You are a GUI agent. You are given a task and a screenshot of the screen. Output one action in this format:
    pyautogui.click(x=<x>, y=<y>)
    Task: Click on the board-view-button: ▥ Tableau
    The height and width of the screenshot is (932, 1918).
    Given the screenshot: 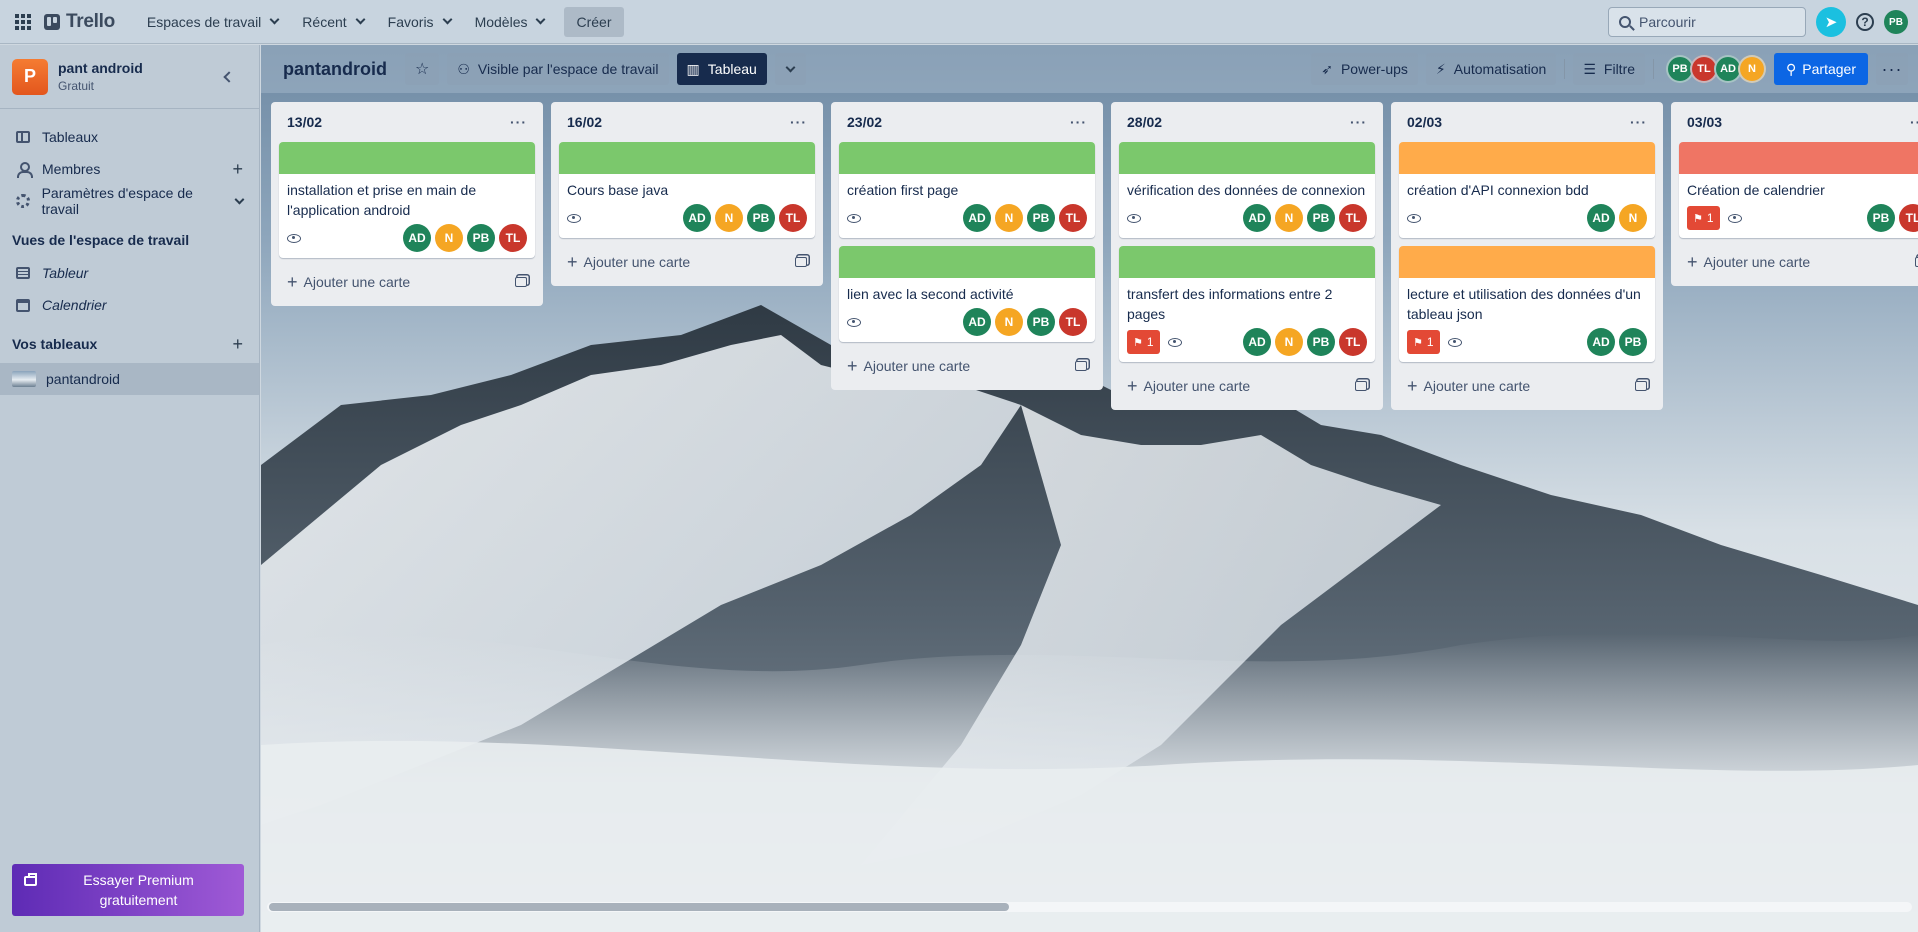 What is the action you would take?
    pyautogui.click(x=721, y=69)
    